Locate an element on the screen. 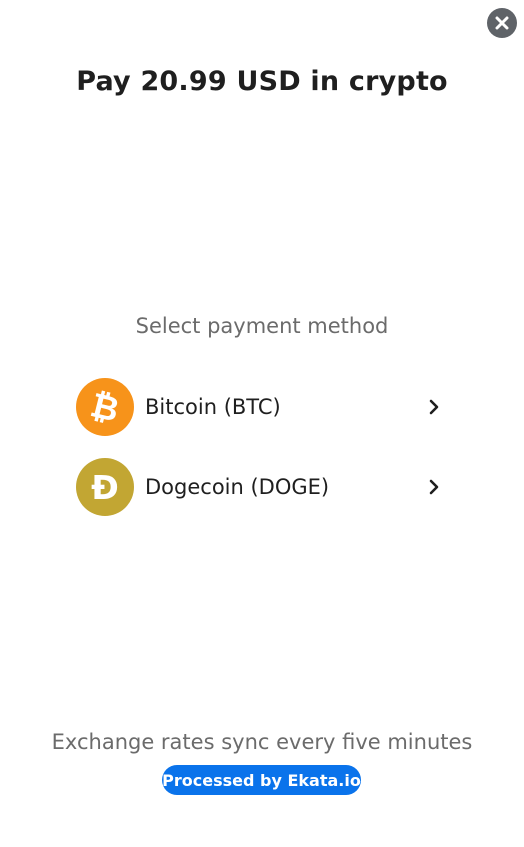 This screenshot has width=524, height=847. exchange-rate-note: Exchange rates sync every five minutes is located at coordinates (262, 742).